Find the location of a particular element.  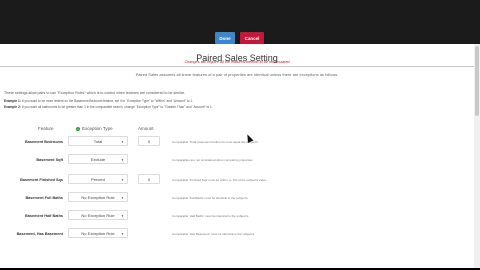

example-2-label: Example 2: is located at coordinates (12, 107).